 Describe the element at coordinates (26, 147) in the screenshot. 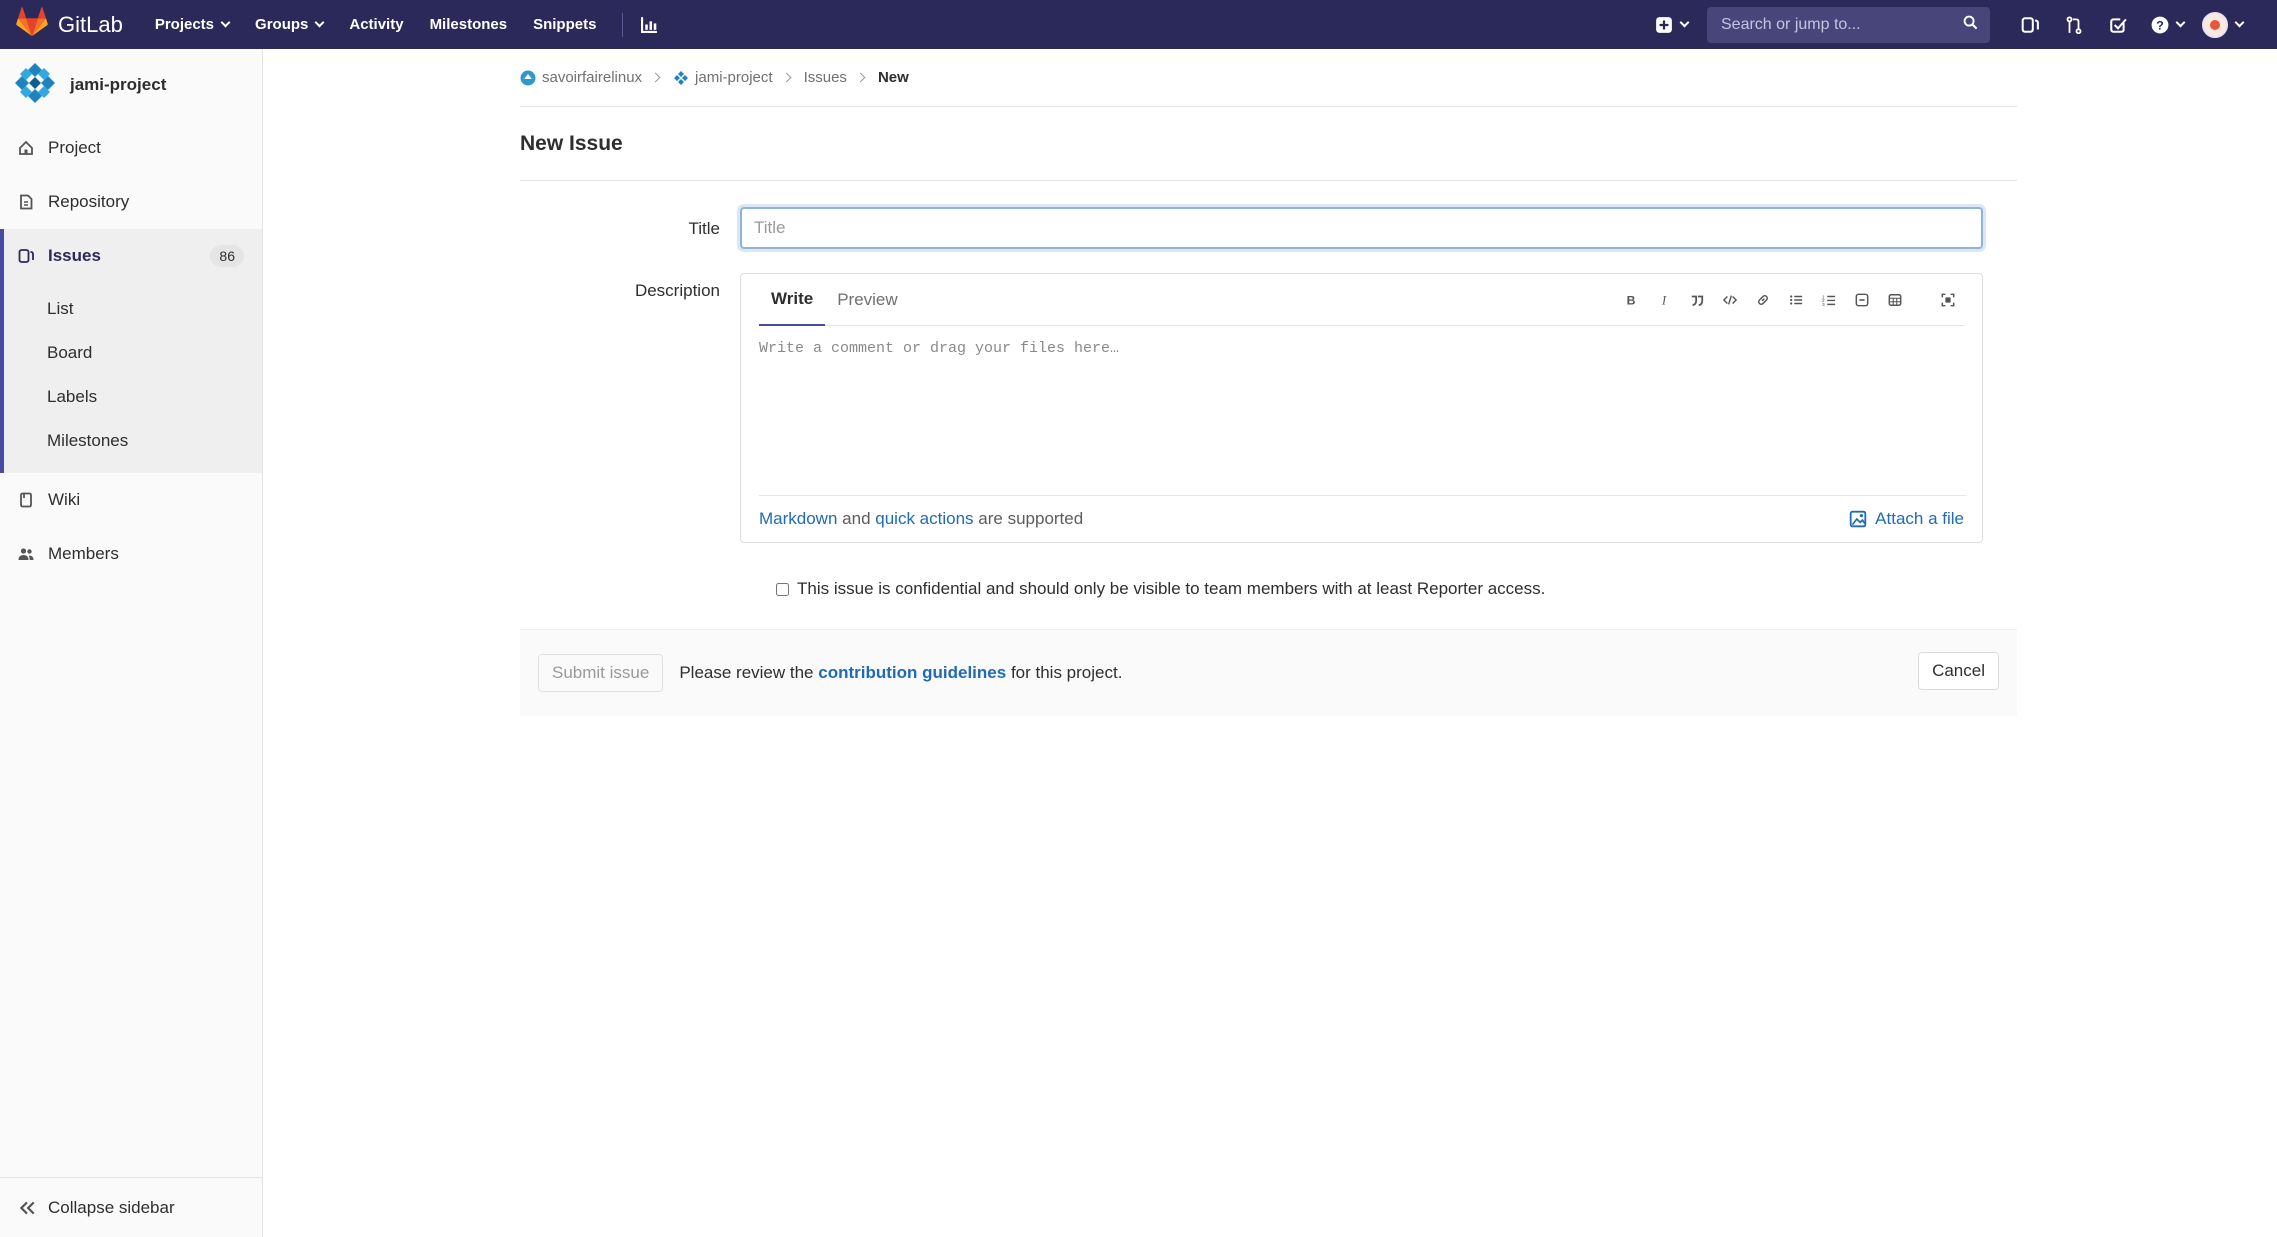

I see `home-icon` at that location.